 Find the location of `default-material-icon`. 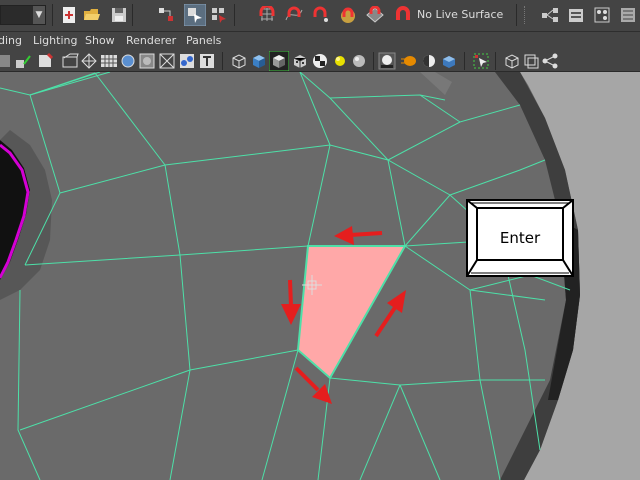

default-material-icon is located at coordinates (147, 61).